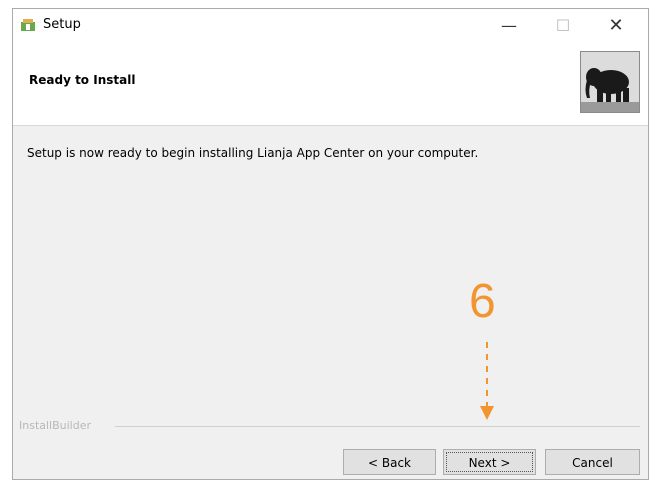 The height and width of the screenshot is (483, 655). Describe the element at coordinates (62, 24) in the screenshot. I see `window-title: Setup` at that location.